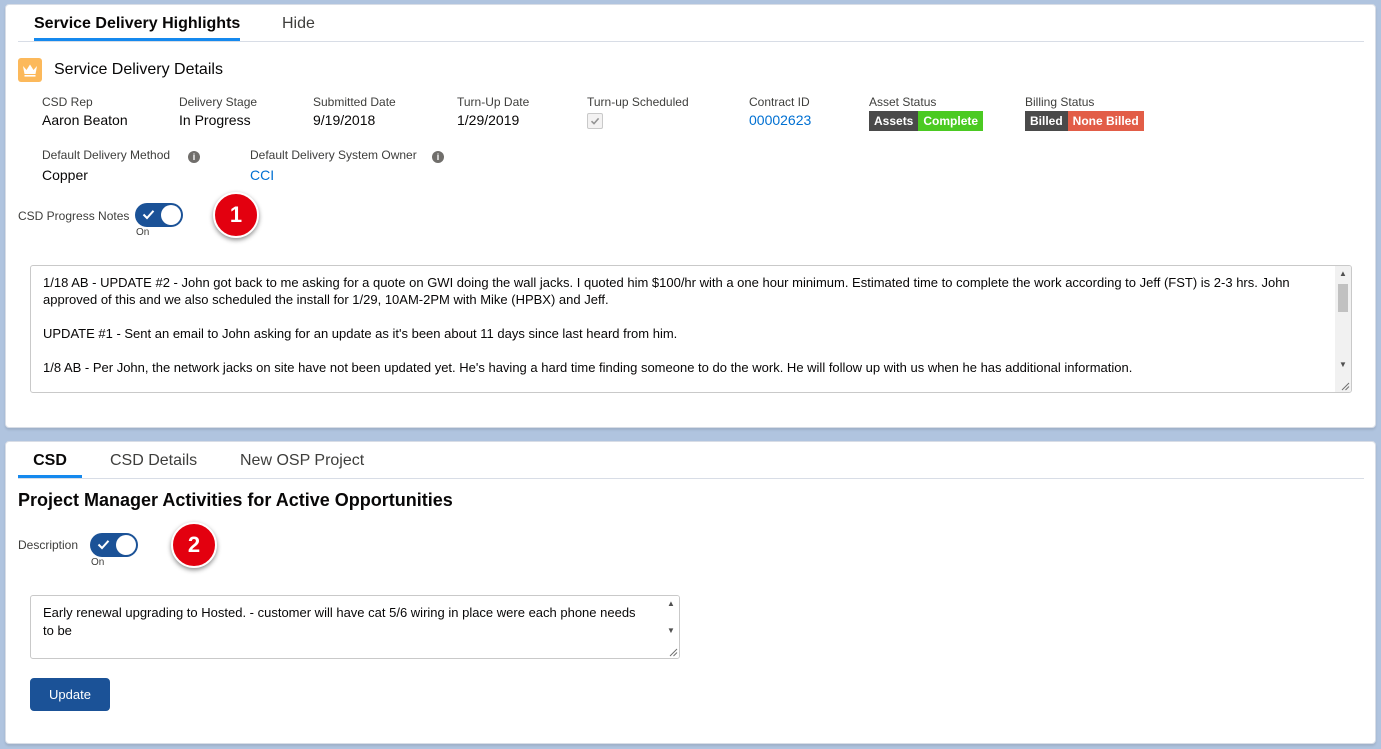 The width and height of the screenshot is (1381, 749). What do you see at coordinates (894, 121) in the screenshot?
I see `asset-status-badge-left: Assets` at bounding box center [894, 121].